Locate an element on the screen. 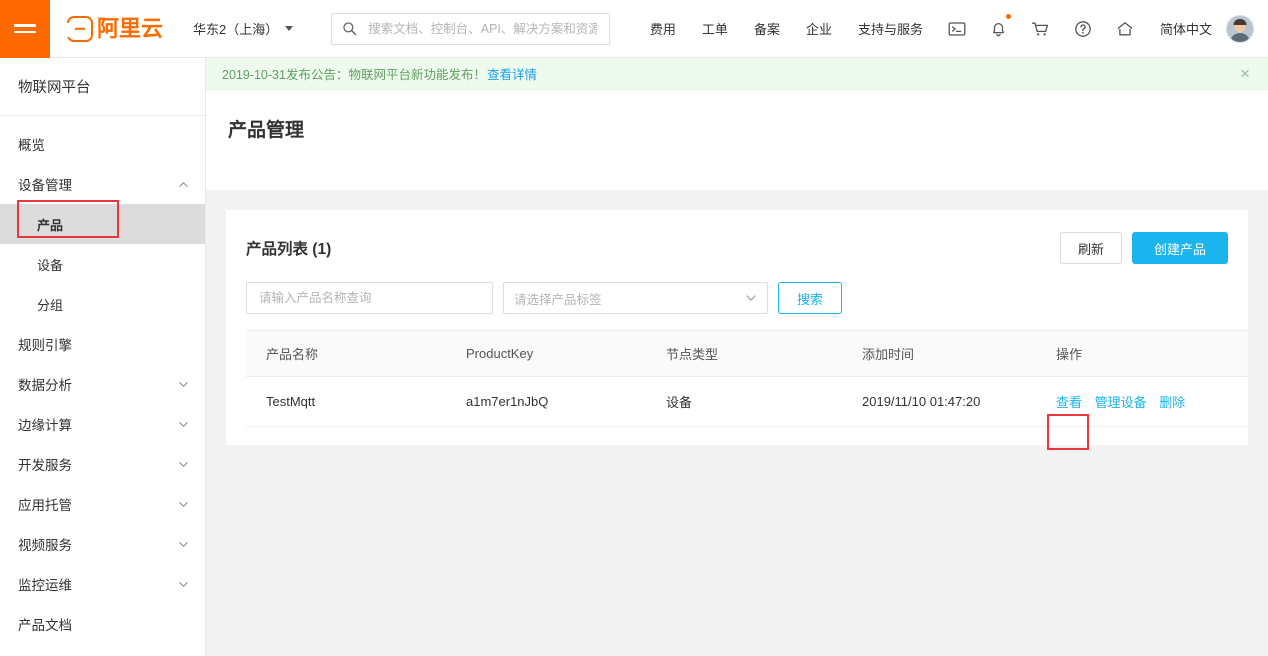 The height and width of the screenshot is (656, 1268). search-input is located at coordinates (483, 28).